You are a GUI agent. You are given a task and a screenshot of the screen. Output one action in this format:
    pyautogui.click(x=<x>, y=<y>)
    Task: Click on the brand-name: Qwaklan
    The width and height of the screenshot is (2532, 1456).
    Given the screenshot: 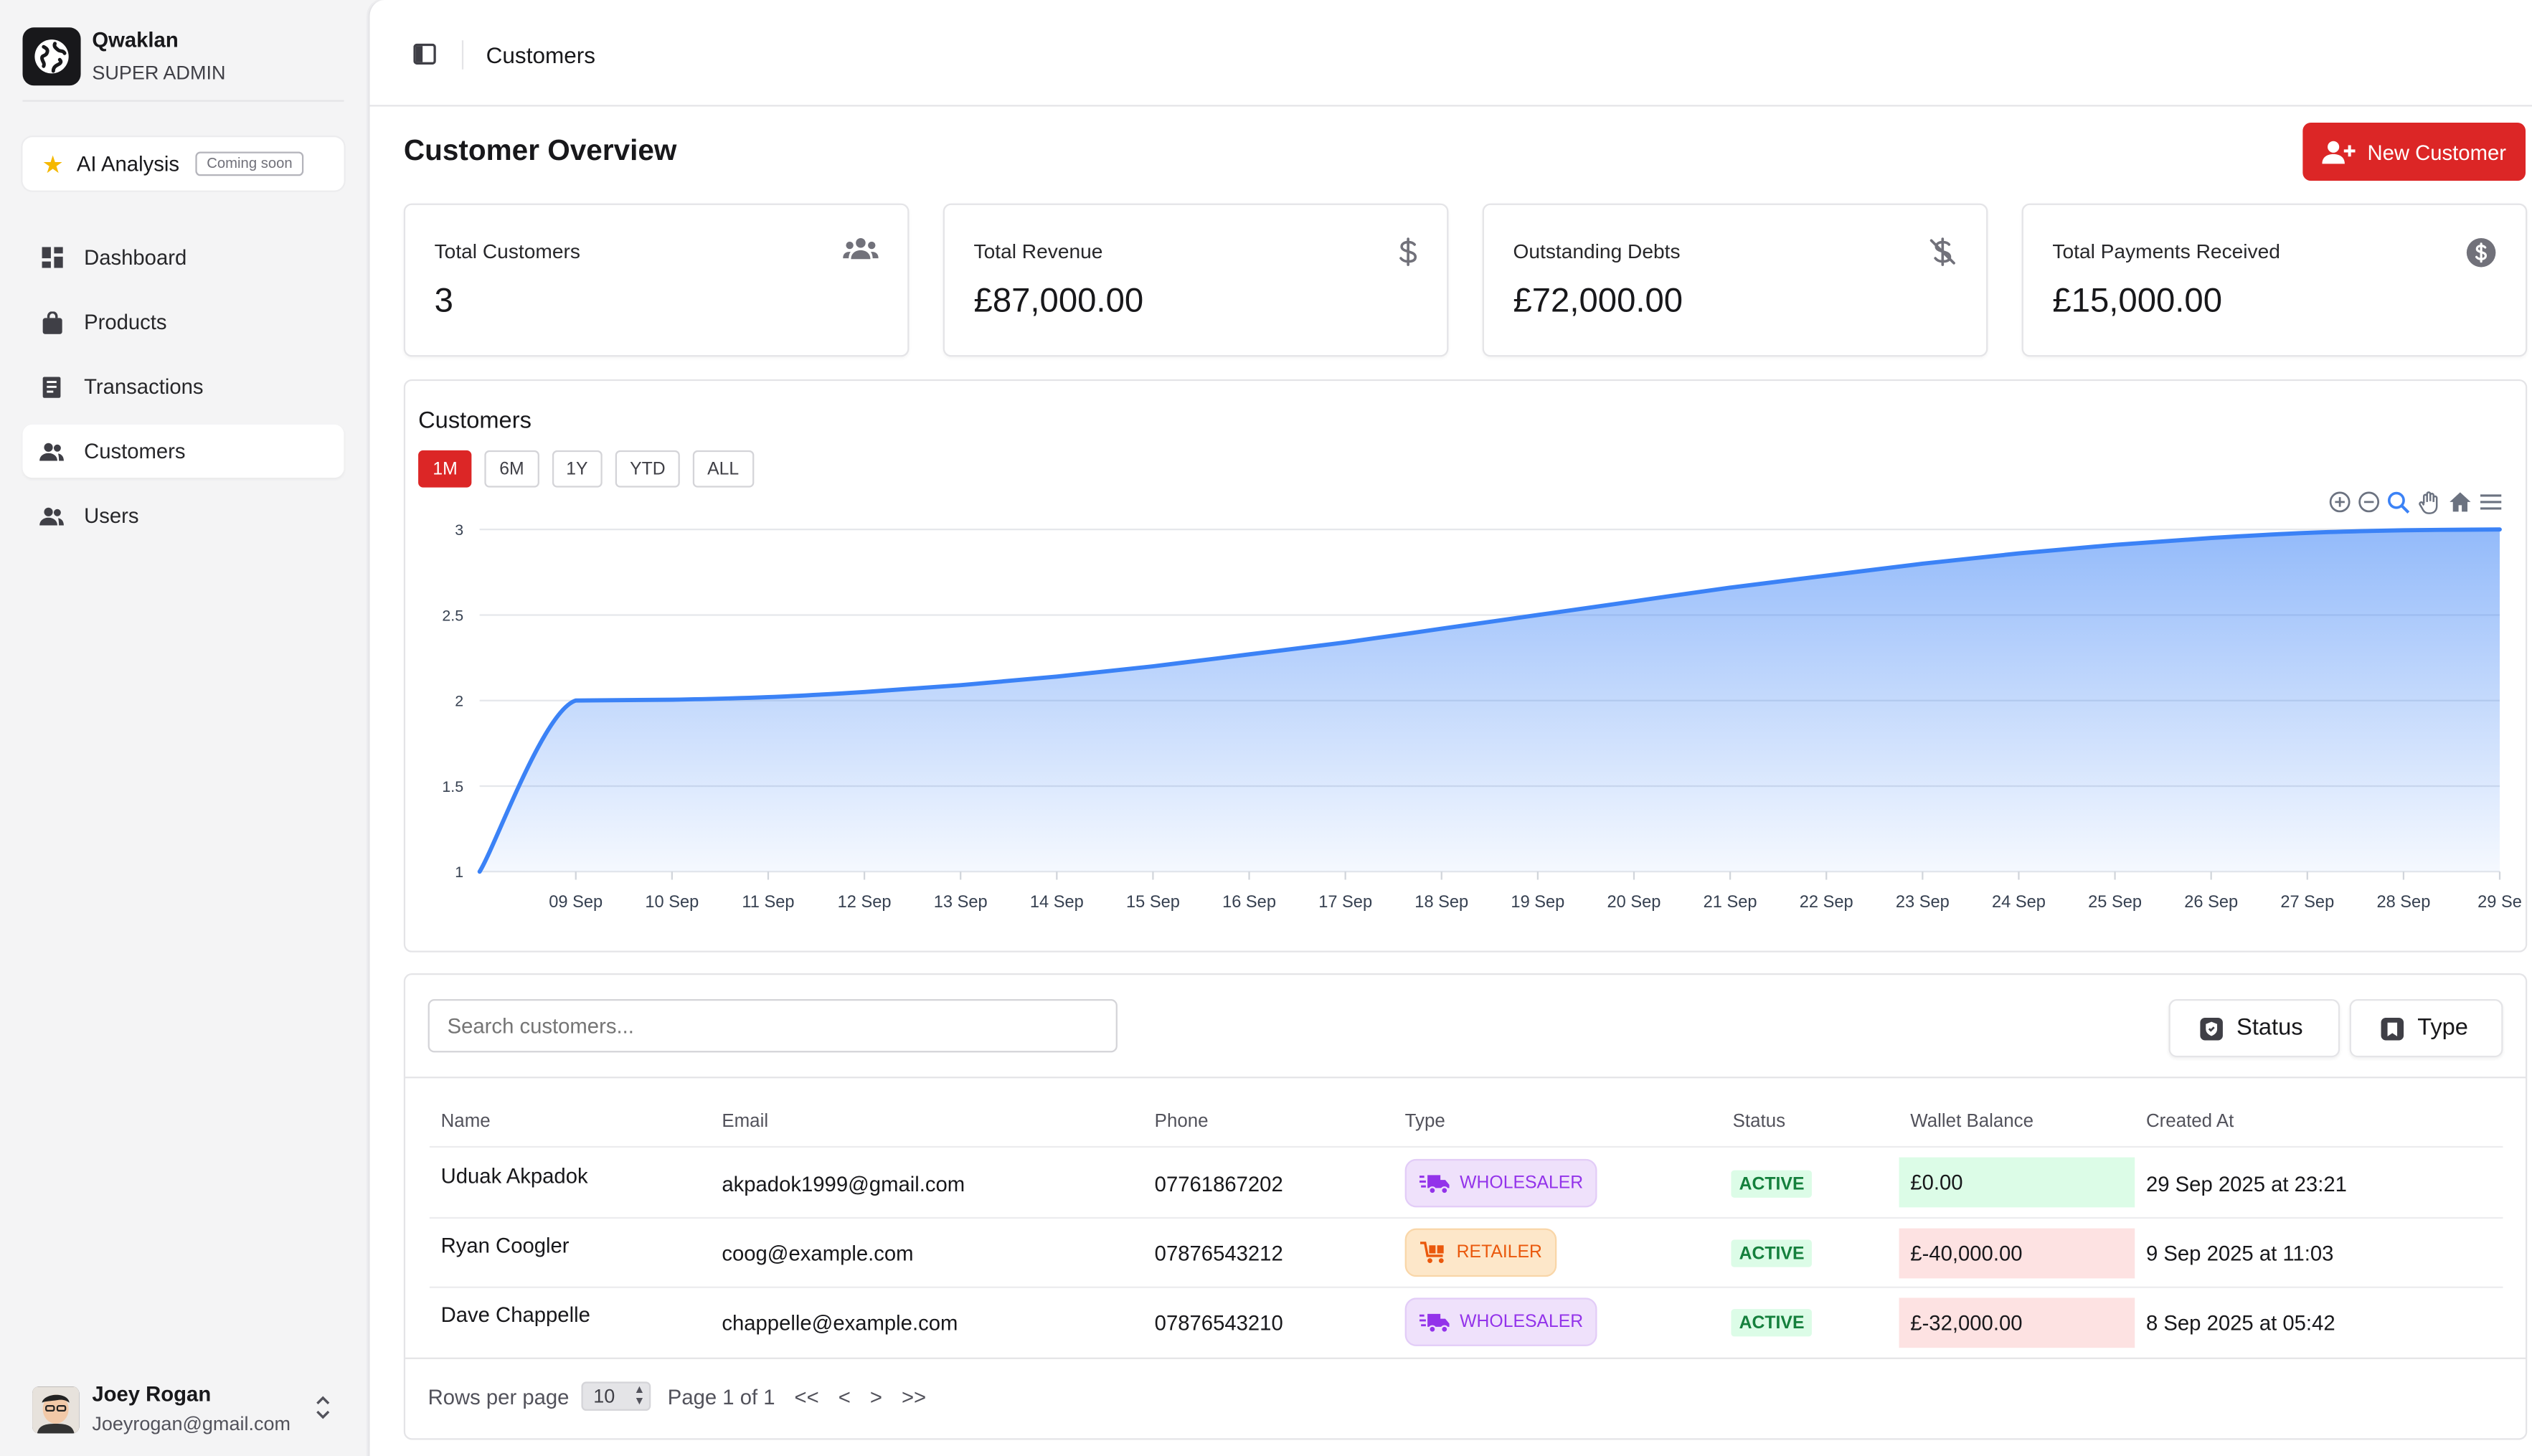 What is the action you would take?
    pyautogui.click(x=135, y=39)
    